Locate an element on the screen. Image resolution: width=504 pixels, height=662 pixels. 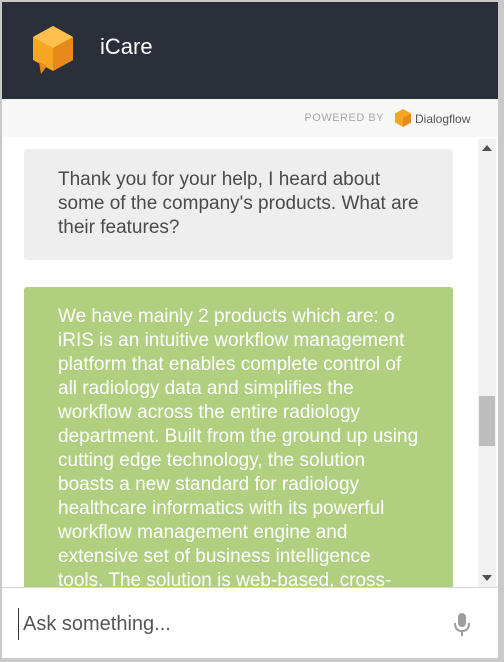
microphone-icon is located at coordinates (462, 625).